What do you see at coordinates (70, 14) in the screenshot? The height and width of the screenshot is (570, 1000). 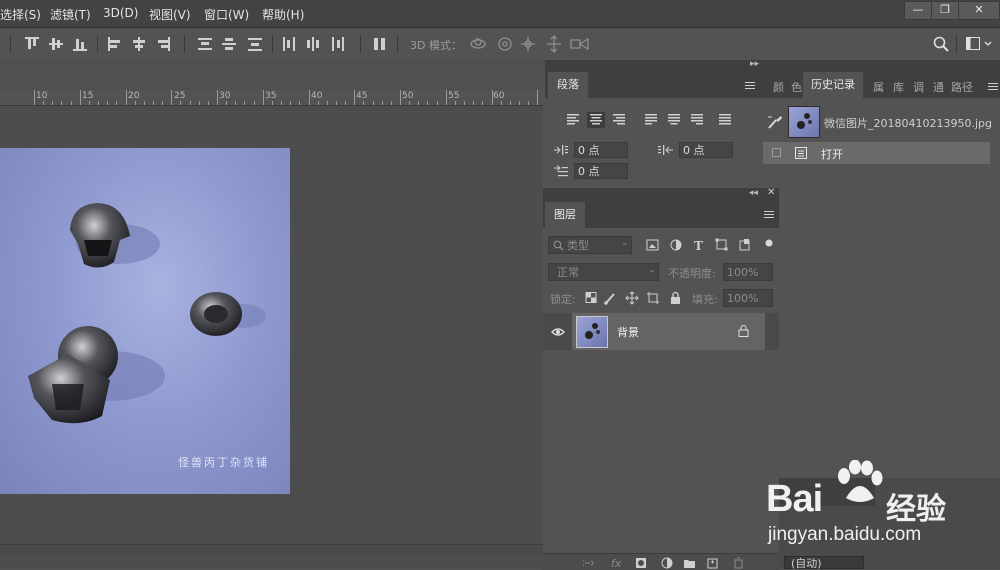 I see `menu-filter: 滤镜(T)` at bounding box center [70, 14].